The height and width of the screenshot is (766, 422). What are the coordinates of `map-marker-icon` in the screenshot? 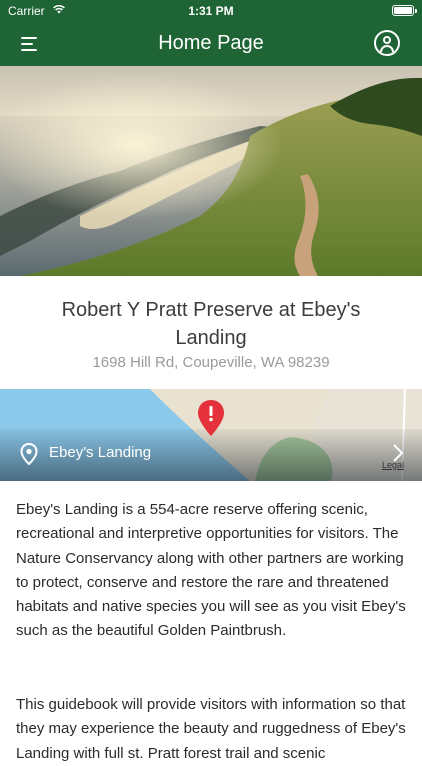 It's located at (211, 418).